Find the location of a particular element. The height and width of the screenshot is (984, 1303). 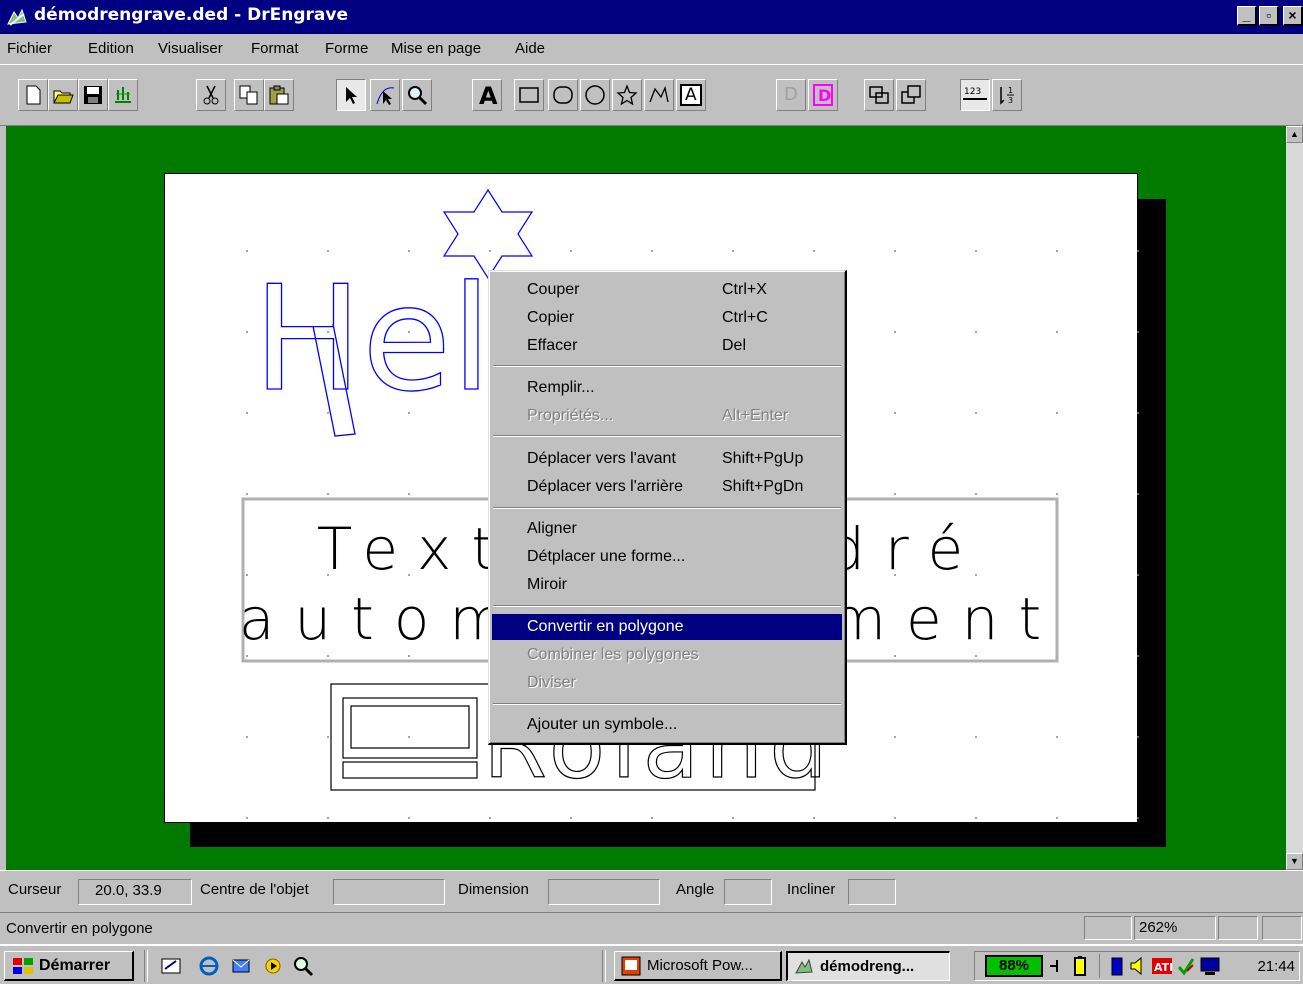

title-bar: démodrengrave.ded - DrEngrave _ ▫ × is located at coordinates (651, 17).